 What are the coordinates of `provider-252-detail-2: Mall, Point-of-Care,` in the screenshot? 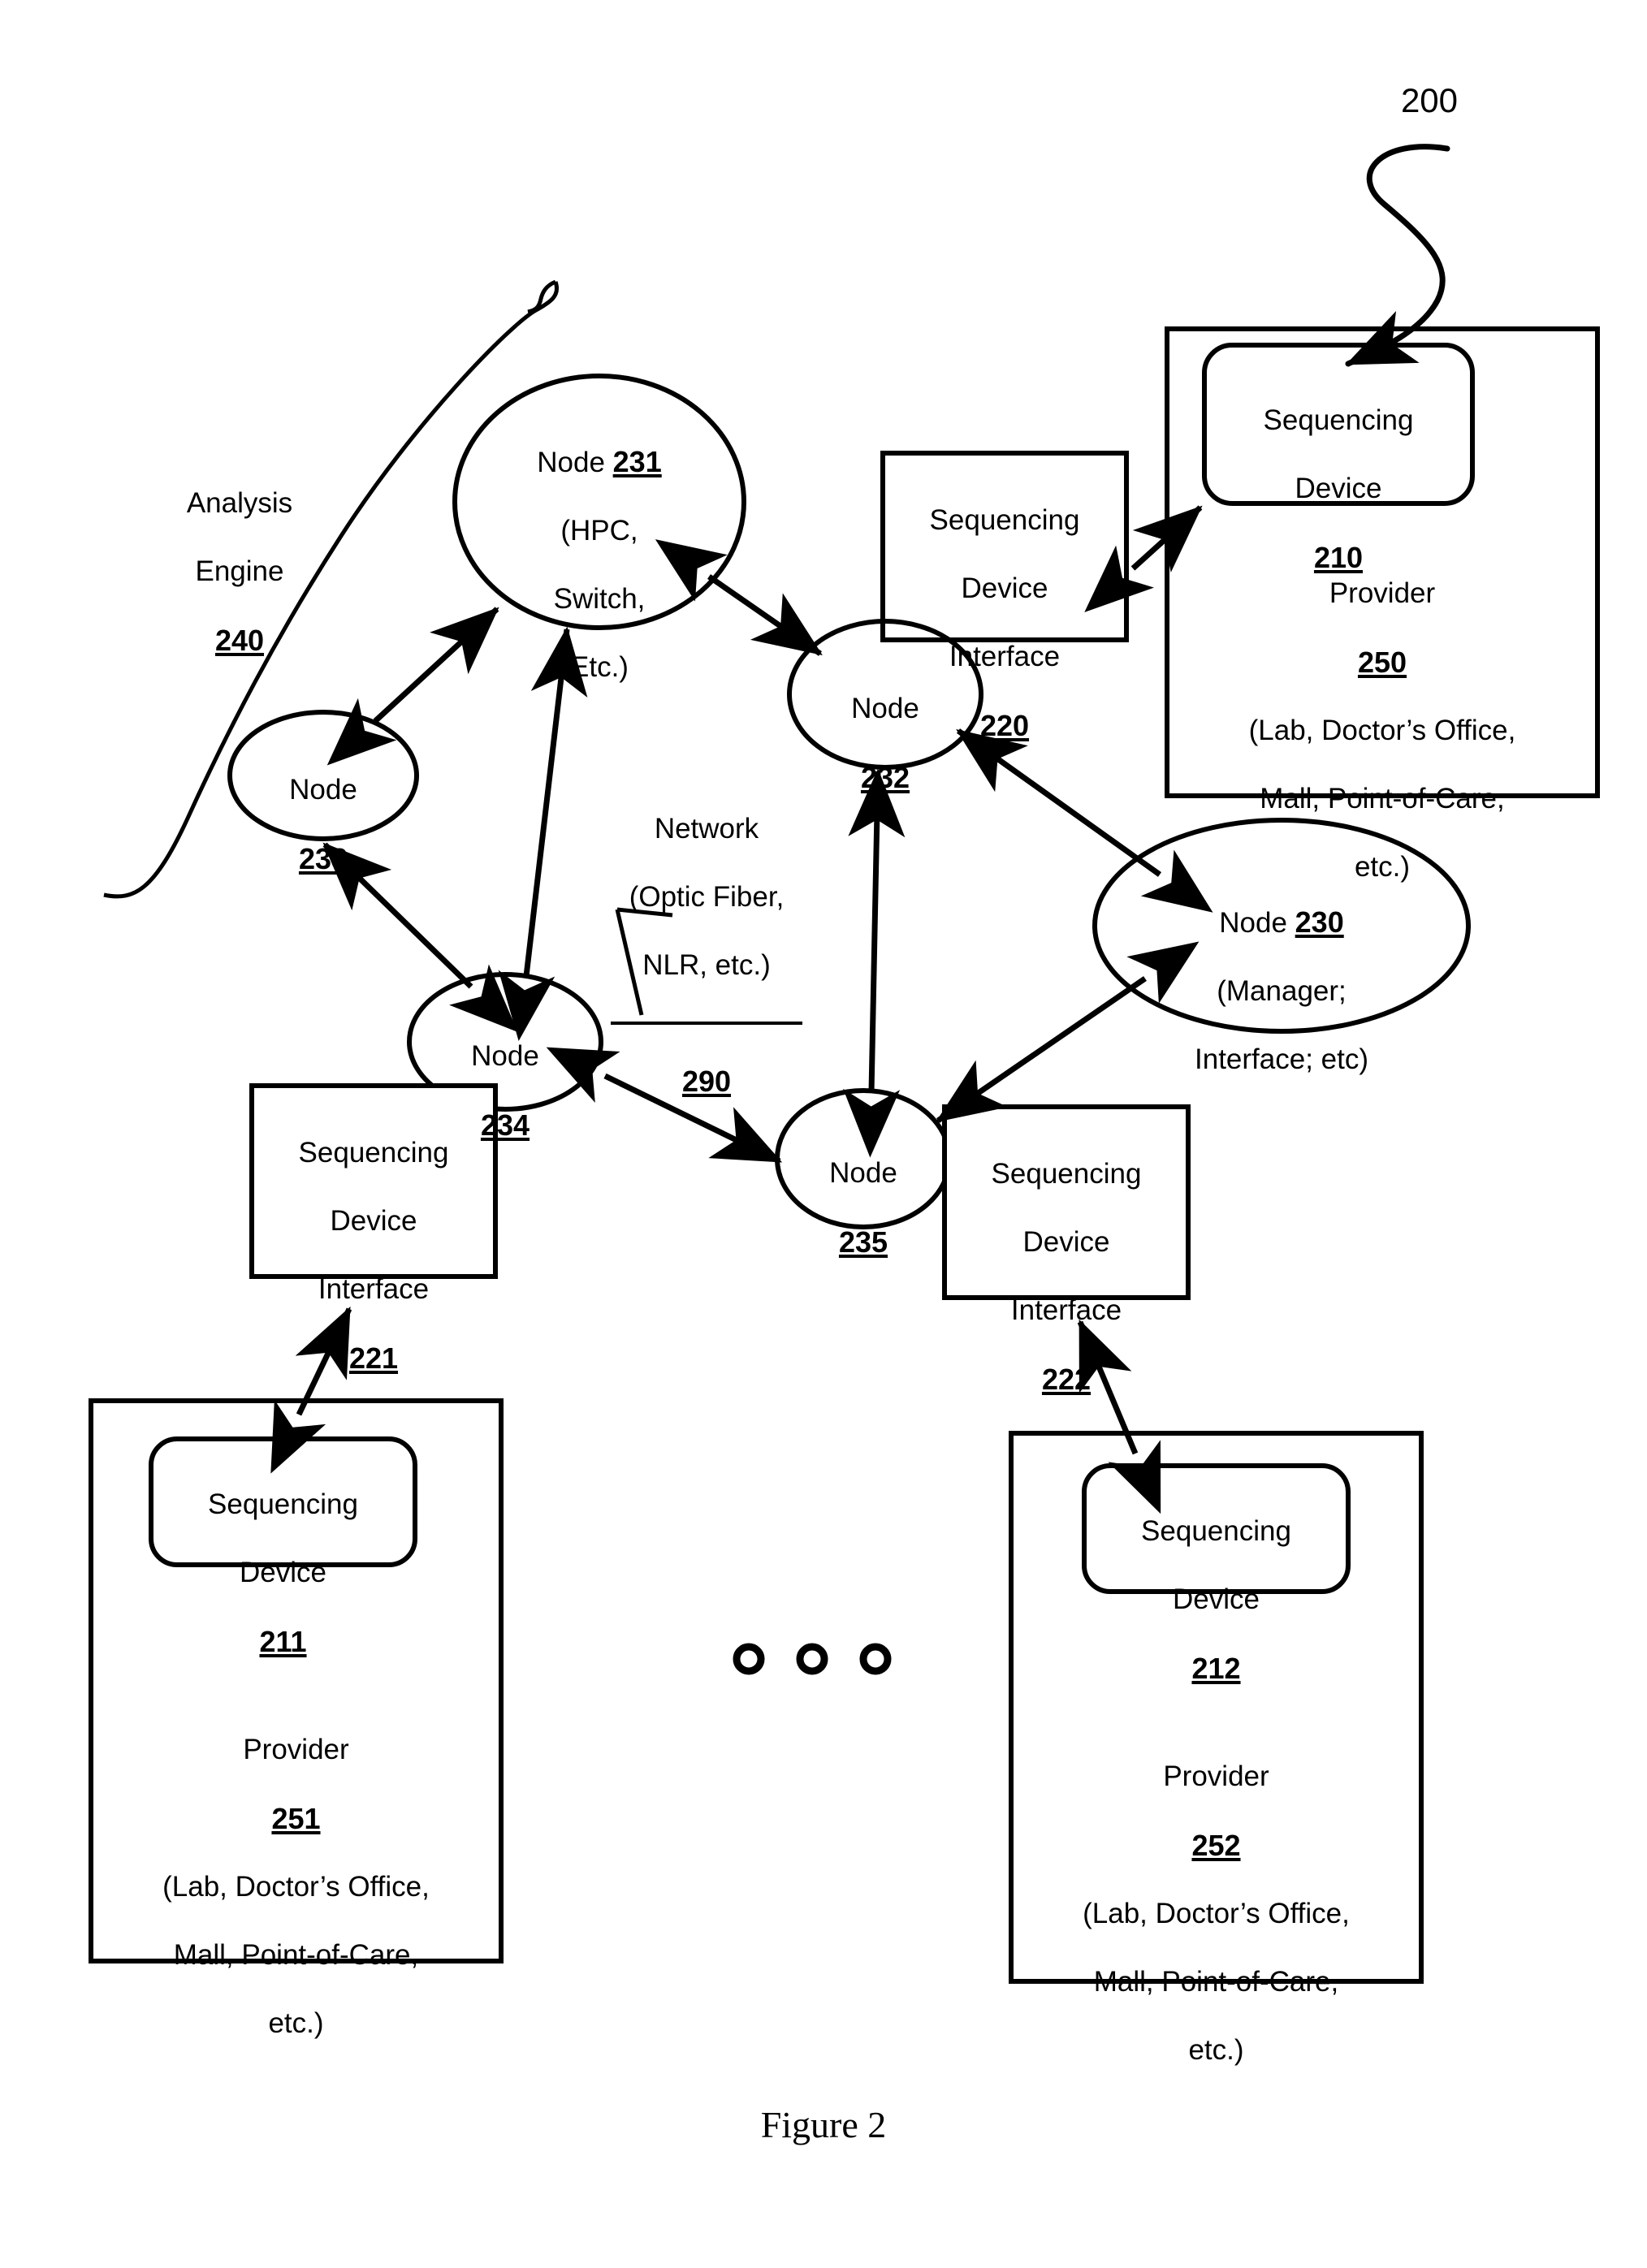 It's located at (1216, 1982).